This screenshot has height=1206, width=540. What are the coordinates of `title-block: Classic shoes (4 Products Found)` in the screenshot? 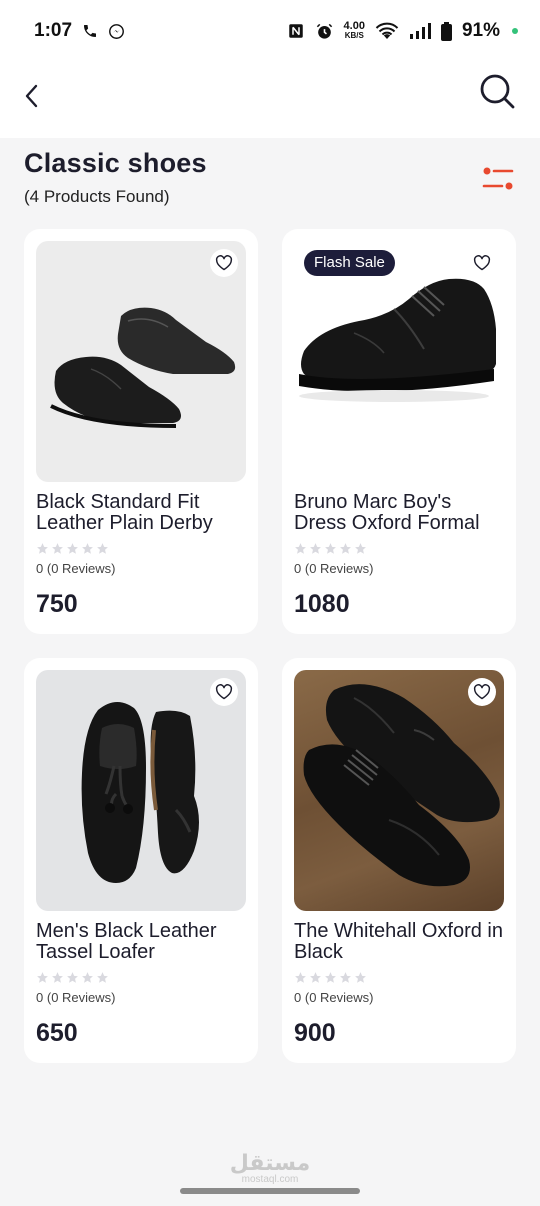 It's located at (115, 177).